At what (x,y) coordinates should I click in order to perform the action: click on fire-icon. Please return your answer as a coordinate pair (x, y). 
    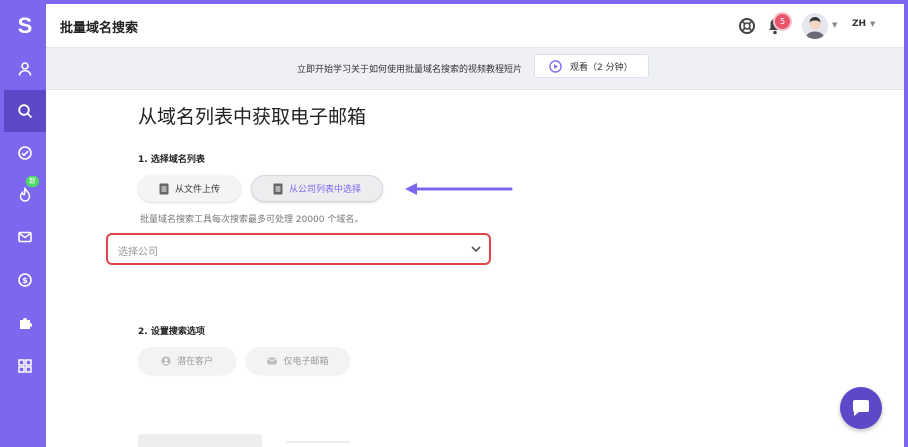
    Looking at the image, I should click on (25, 194).